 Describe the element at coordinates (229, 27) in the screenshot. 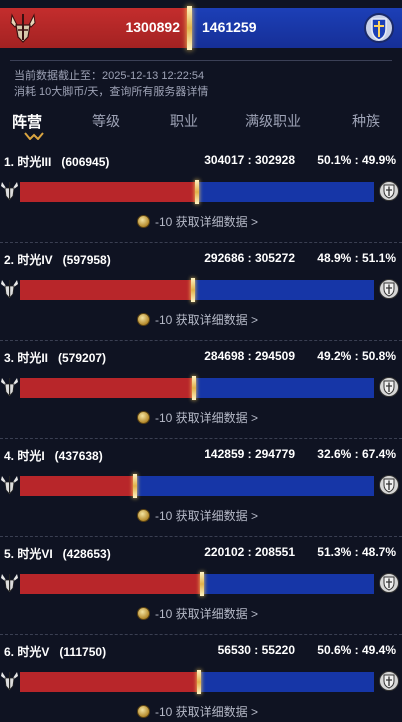

I see `alliance-total-count: 1461259` at that location.